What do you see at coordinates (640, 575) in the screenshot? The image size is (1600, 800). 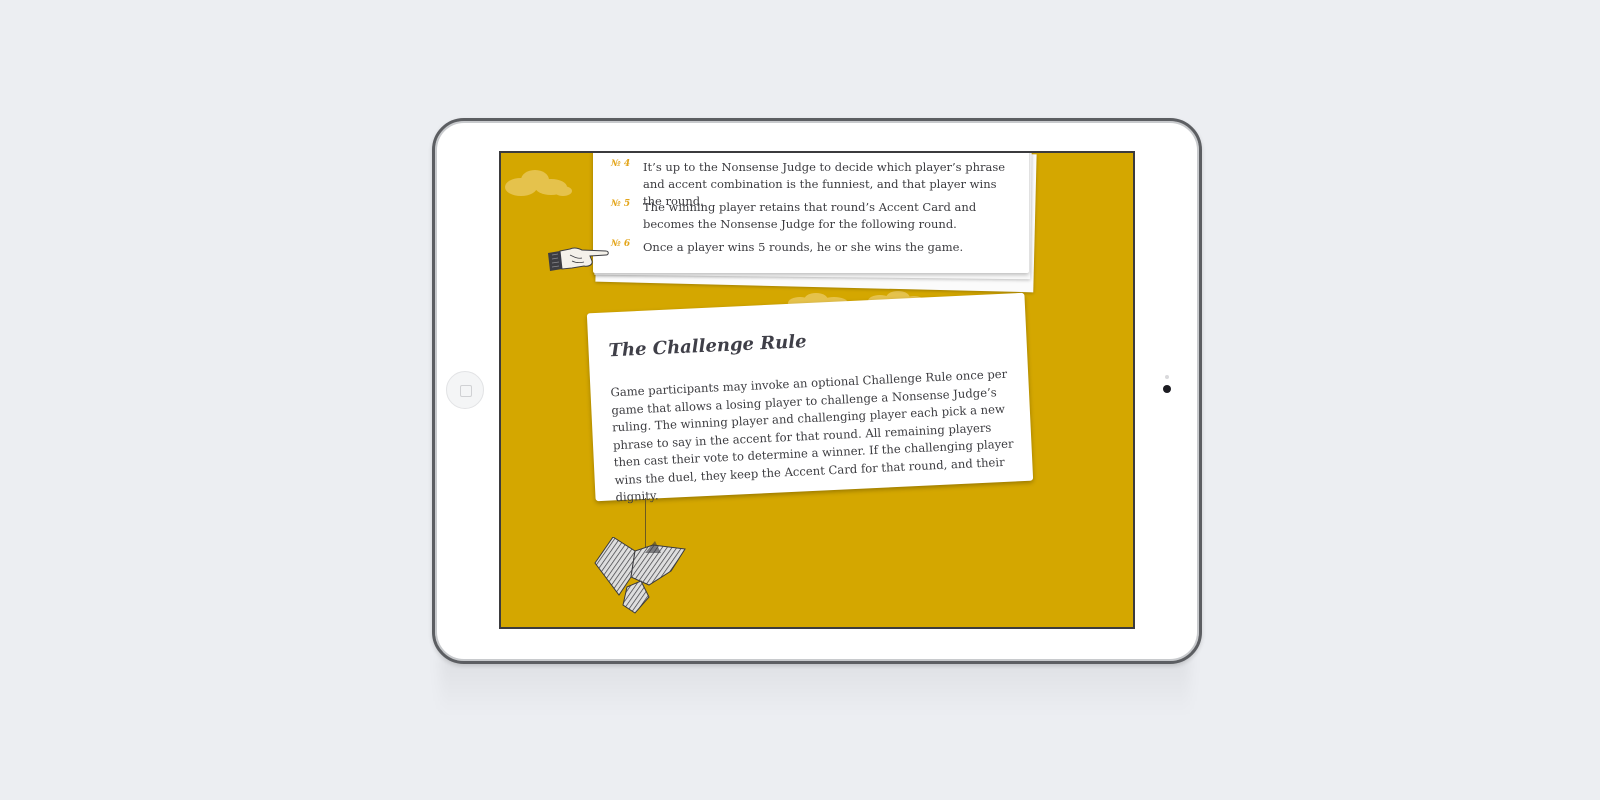 I see `hanging-birds-icon` at bounding box center [640, 575].